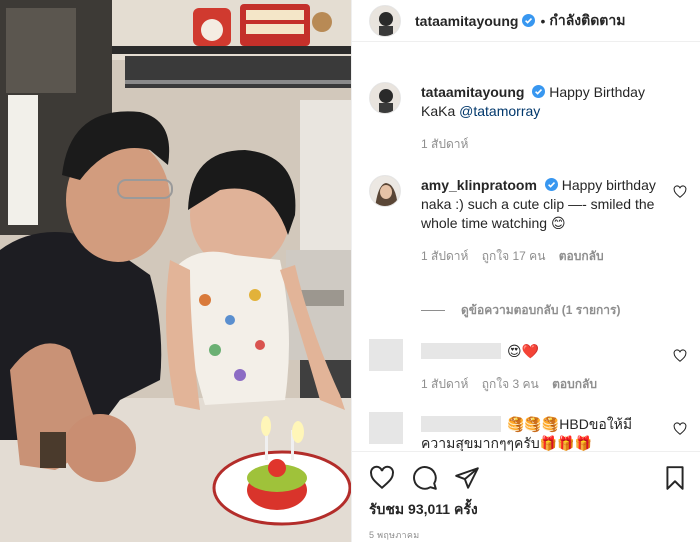 The width and height of the screenshot is (700, 542). What do you see at coordinates (543, 368) in the screenshot?
I see `comment-body: 😍❤️ 1 สัปดาห์ ถูกใจ 3 คน ตอบกลับ` at bounding box center [543, 368].